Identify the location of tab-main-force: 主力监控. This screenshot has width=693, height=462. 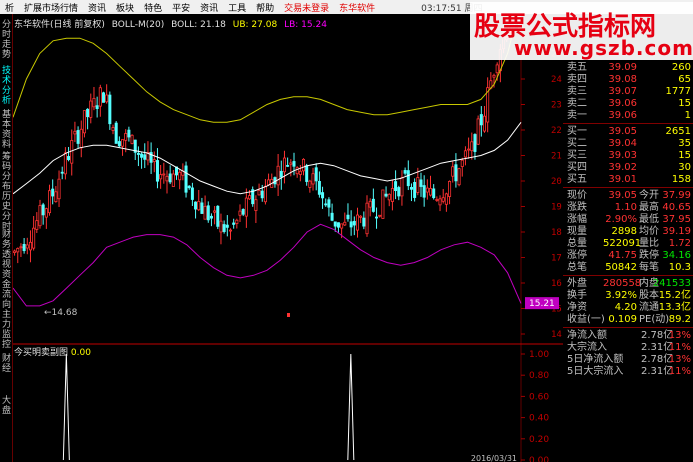
(6, 330).